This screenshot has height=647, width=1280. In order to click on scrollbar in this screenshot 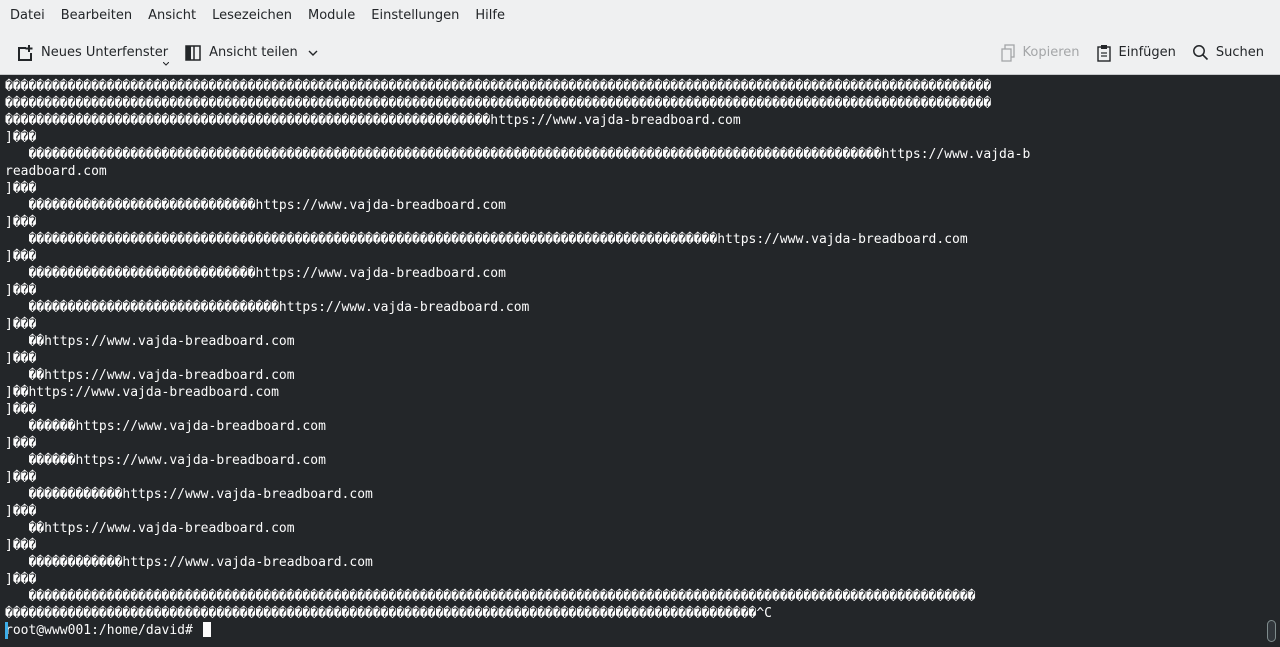, I will do `click(1272, 361)`.